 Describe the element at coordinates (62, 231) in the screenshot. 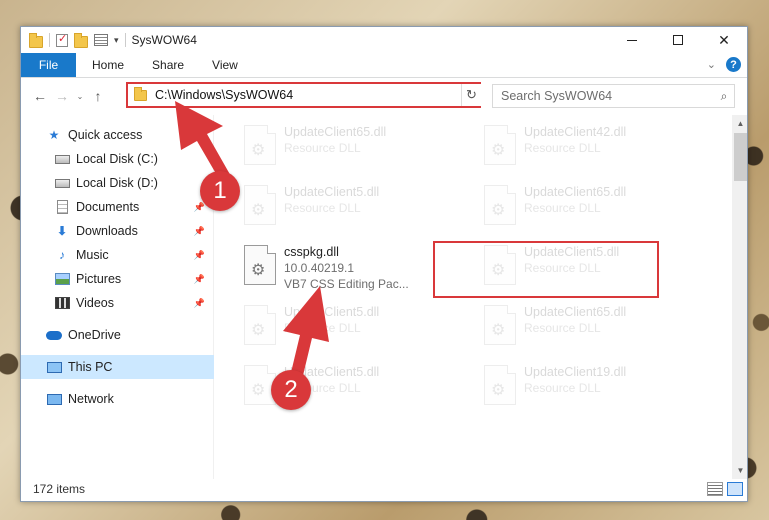

I see `download-icon: ⬇` at that location.